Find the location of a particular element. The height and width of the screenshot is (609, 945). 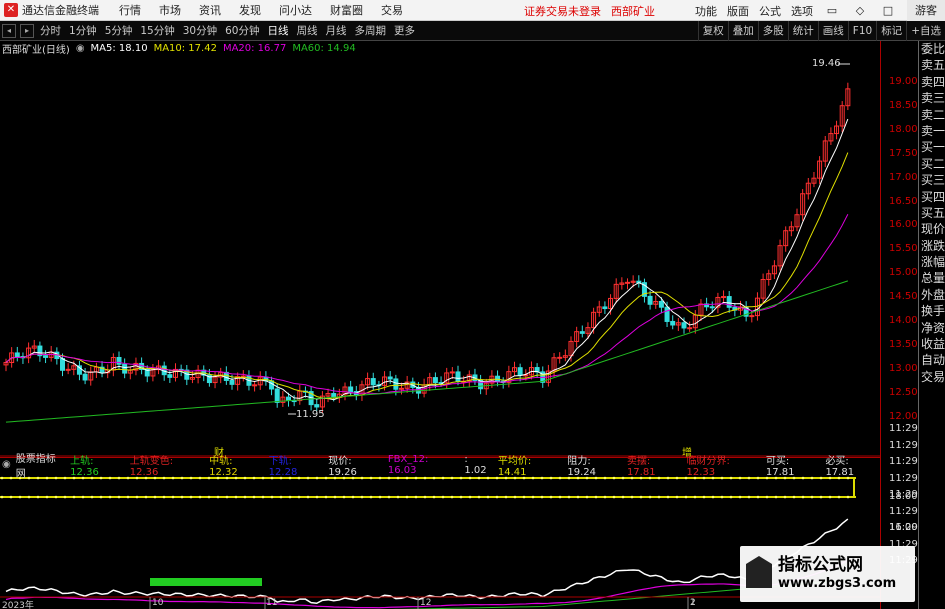

quote-field: 买五 is located at coordinates (932, 213).